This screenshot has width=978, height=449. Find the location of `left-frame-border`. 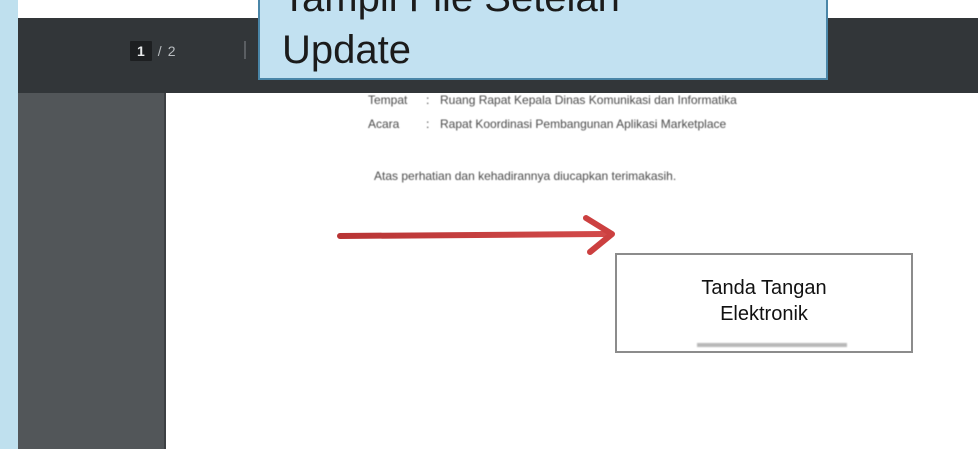

left-frame-border is located at coordinates (9, 224).